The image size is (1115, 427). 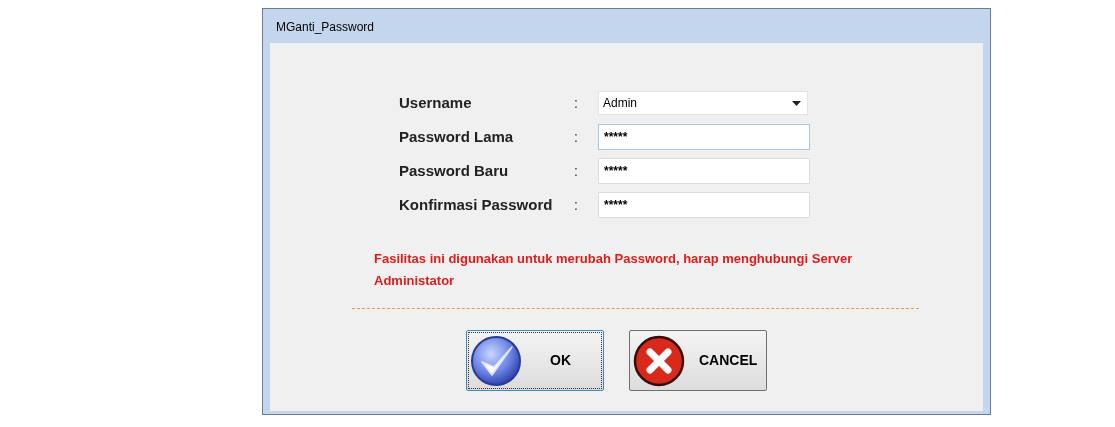 I want to click on check-icon, so click(x=496, y=360).